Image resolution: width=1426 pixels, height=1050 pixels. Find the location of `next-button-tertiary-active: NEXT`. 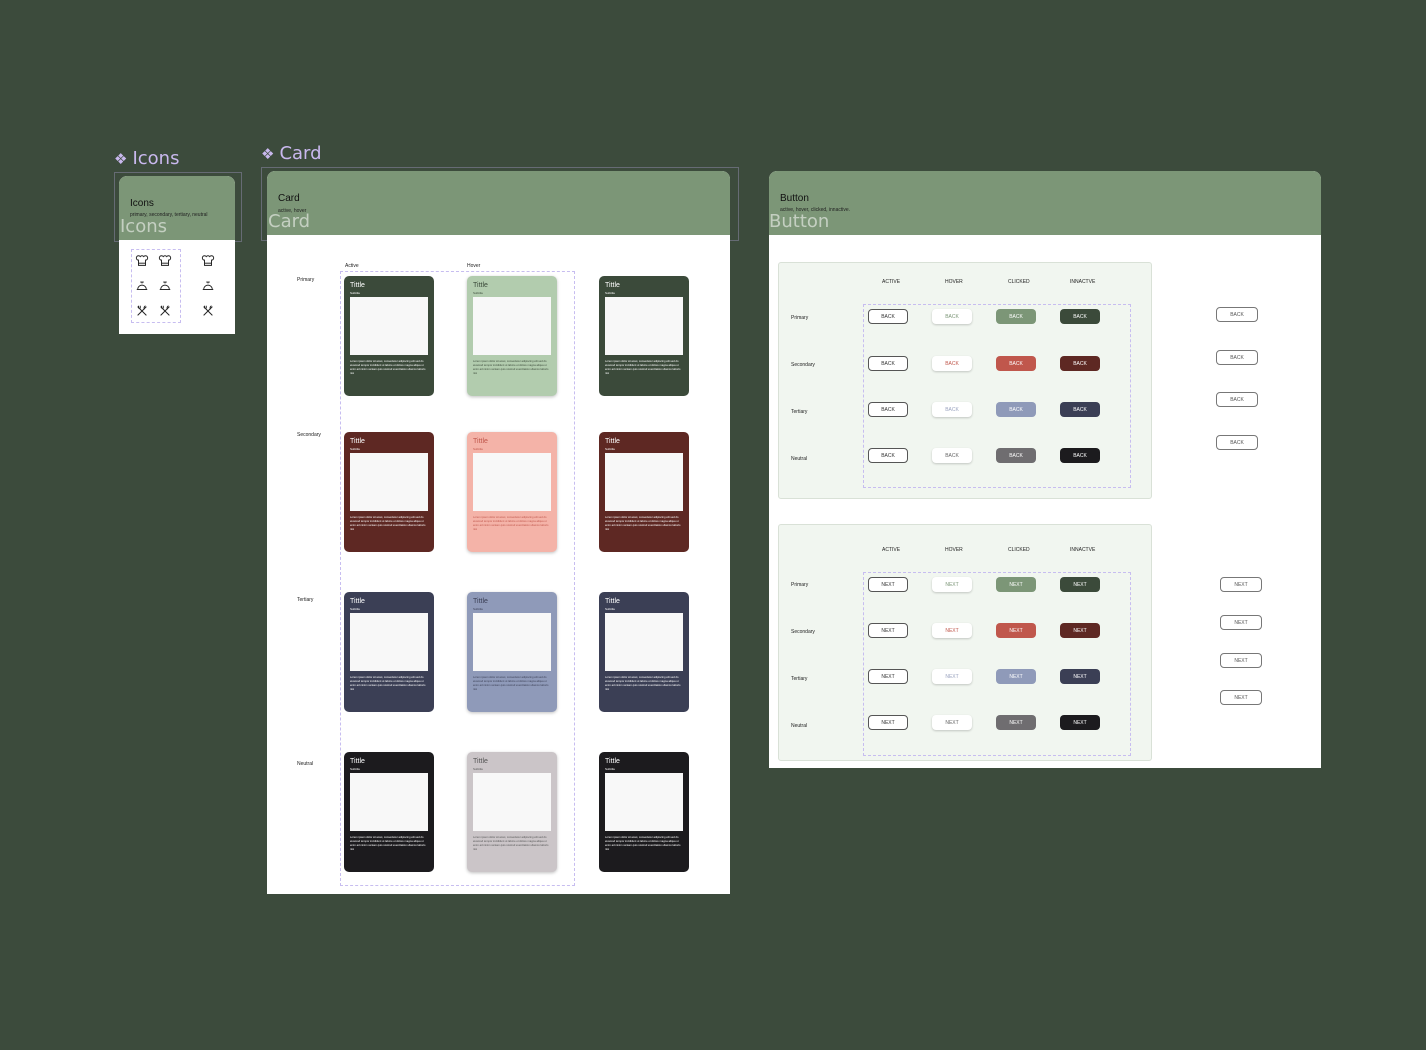

next-button-tertiary-active: NEXT is located at coordinates (888, 676).